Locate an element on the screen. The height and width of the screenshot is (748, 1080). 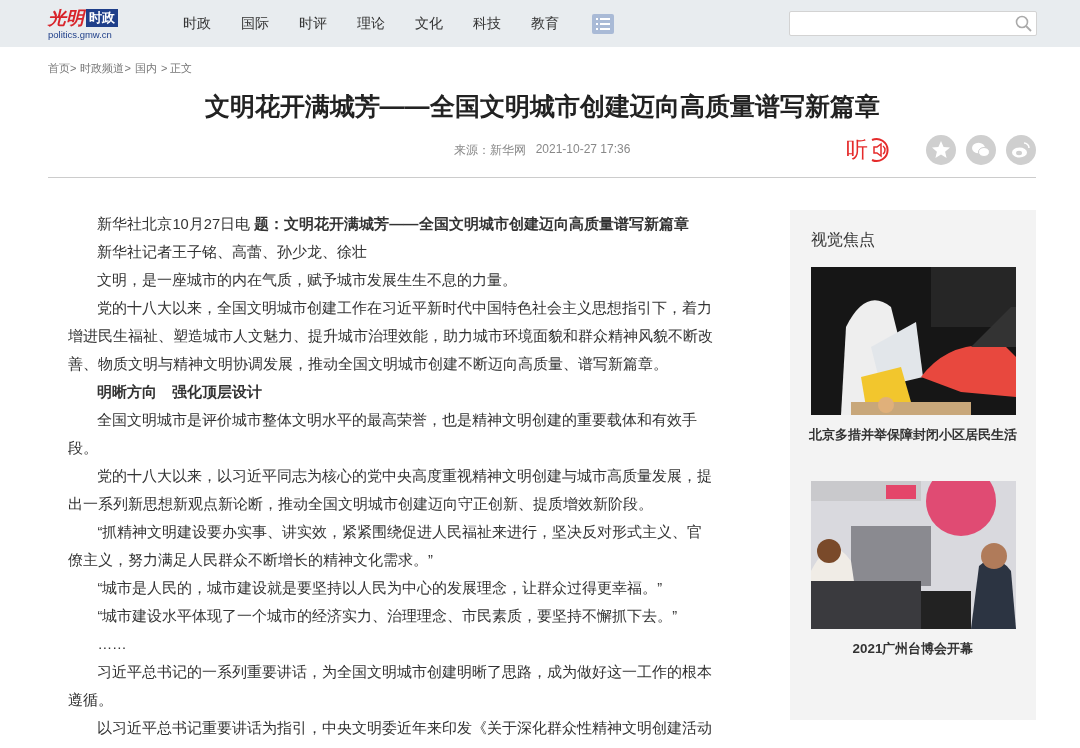
article-paragraph: 新华社北京10月27日电 题：文明花开满城芳——全国文明城市创建迈向高质量谱写新篇章 is located at coordinates (393, 224).